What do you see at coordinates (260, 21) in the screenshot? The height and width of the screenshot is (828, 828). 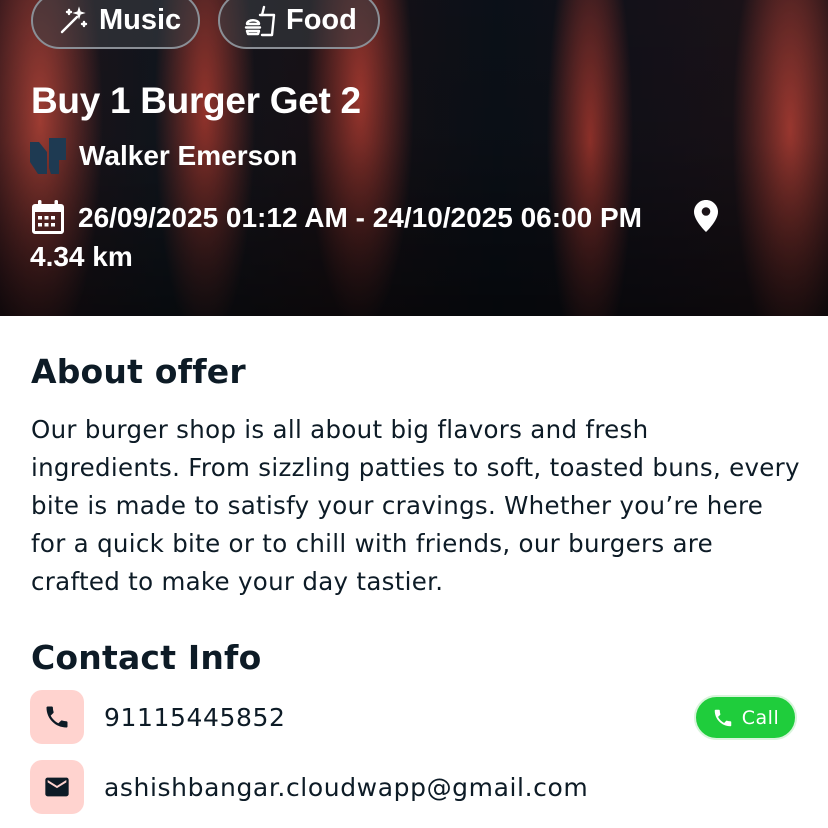 I see `food-icon` at bounding box center [260, 21].